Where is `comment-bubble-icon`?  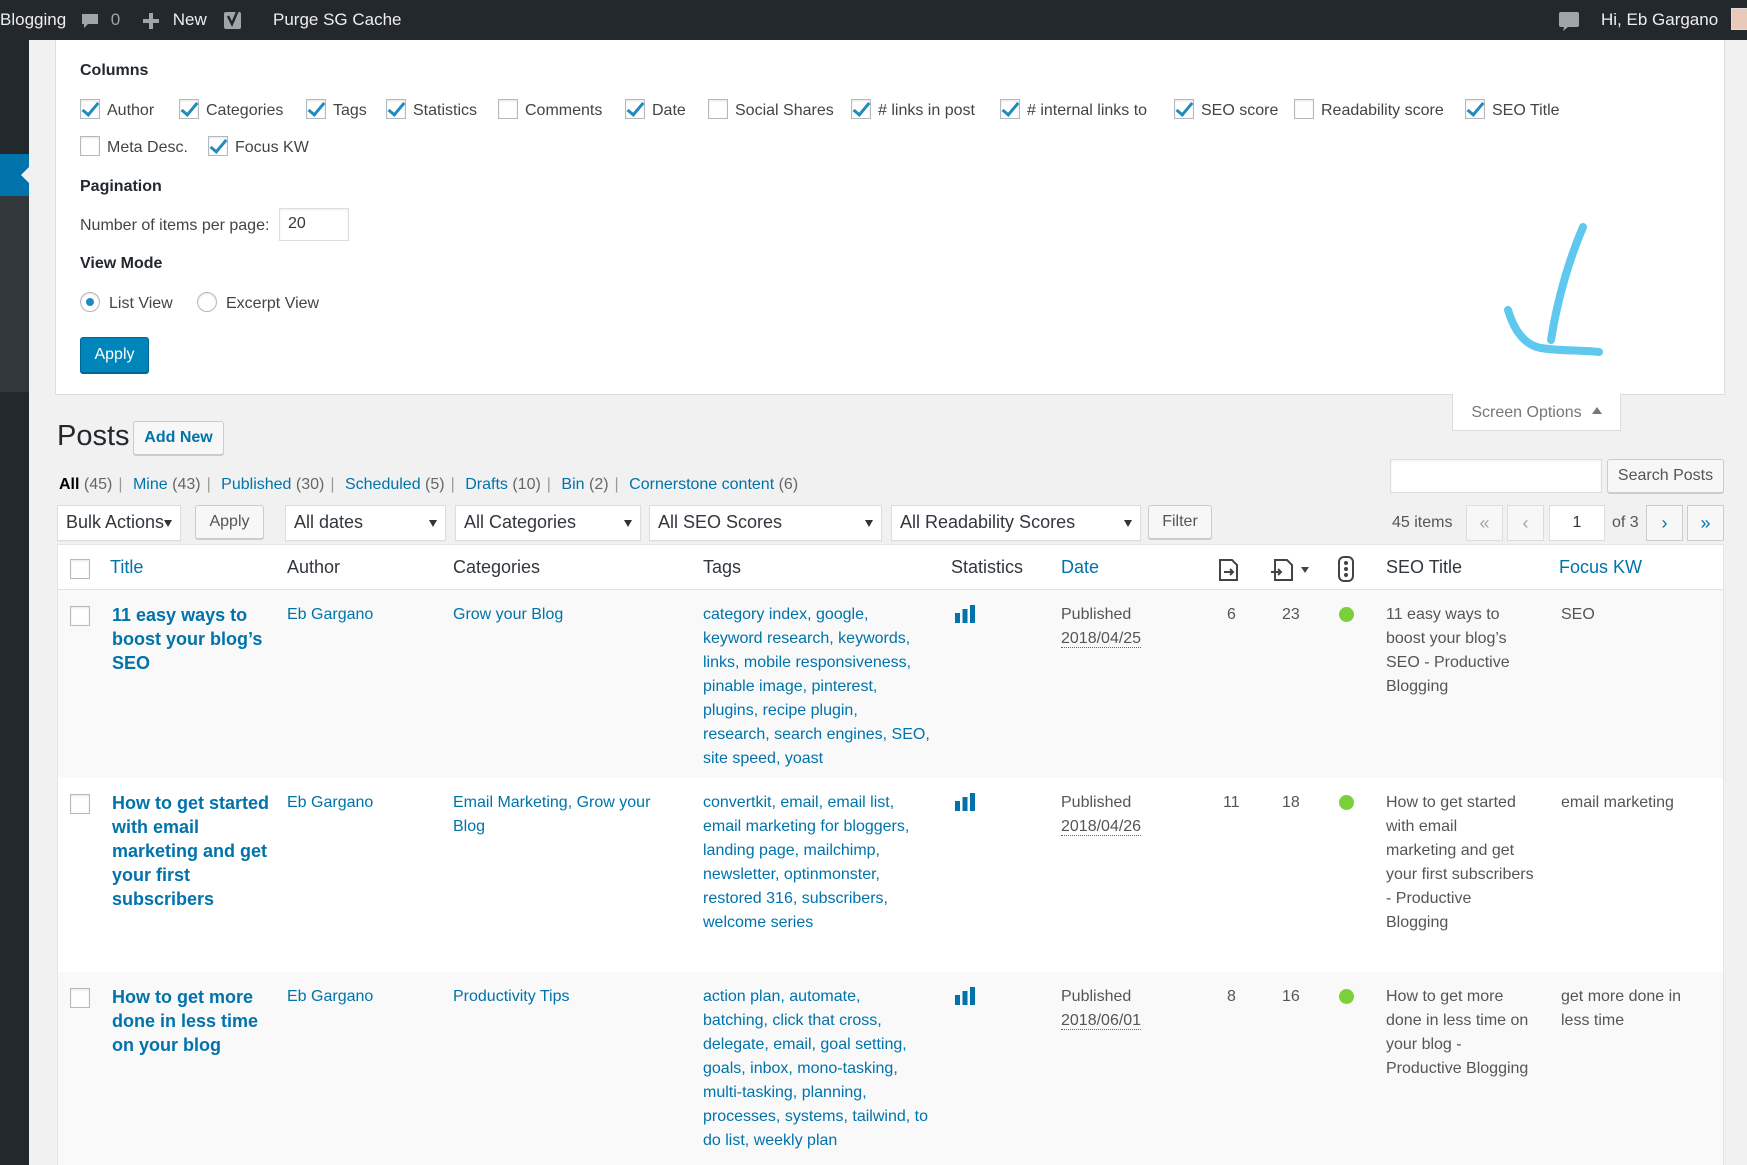 comment-bubble-icon is located at coordinates (90, 20).